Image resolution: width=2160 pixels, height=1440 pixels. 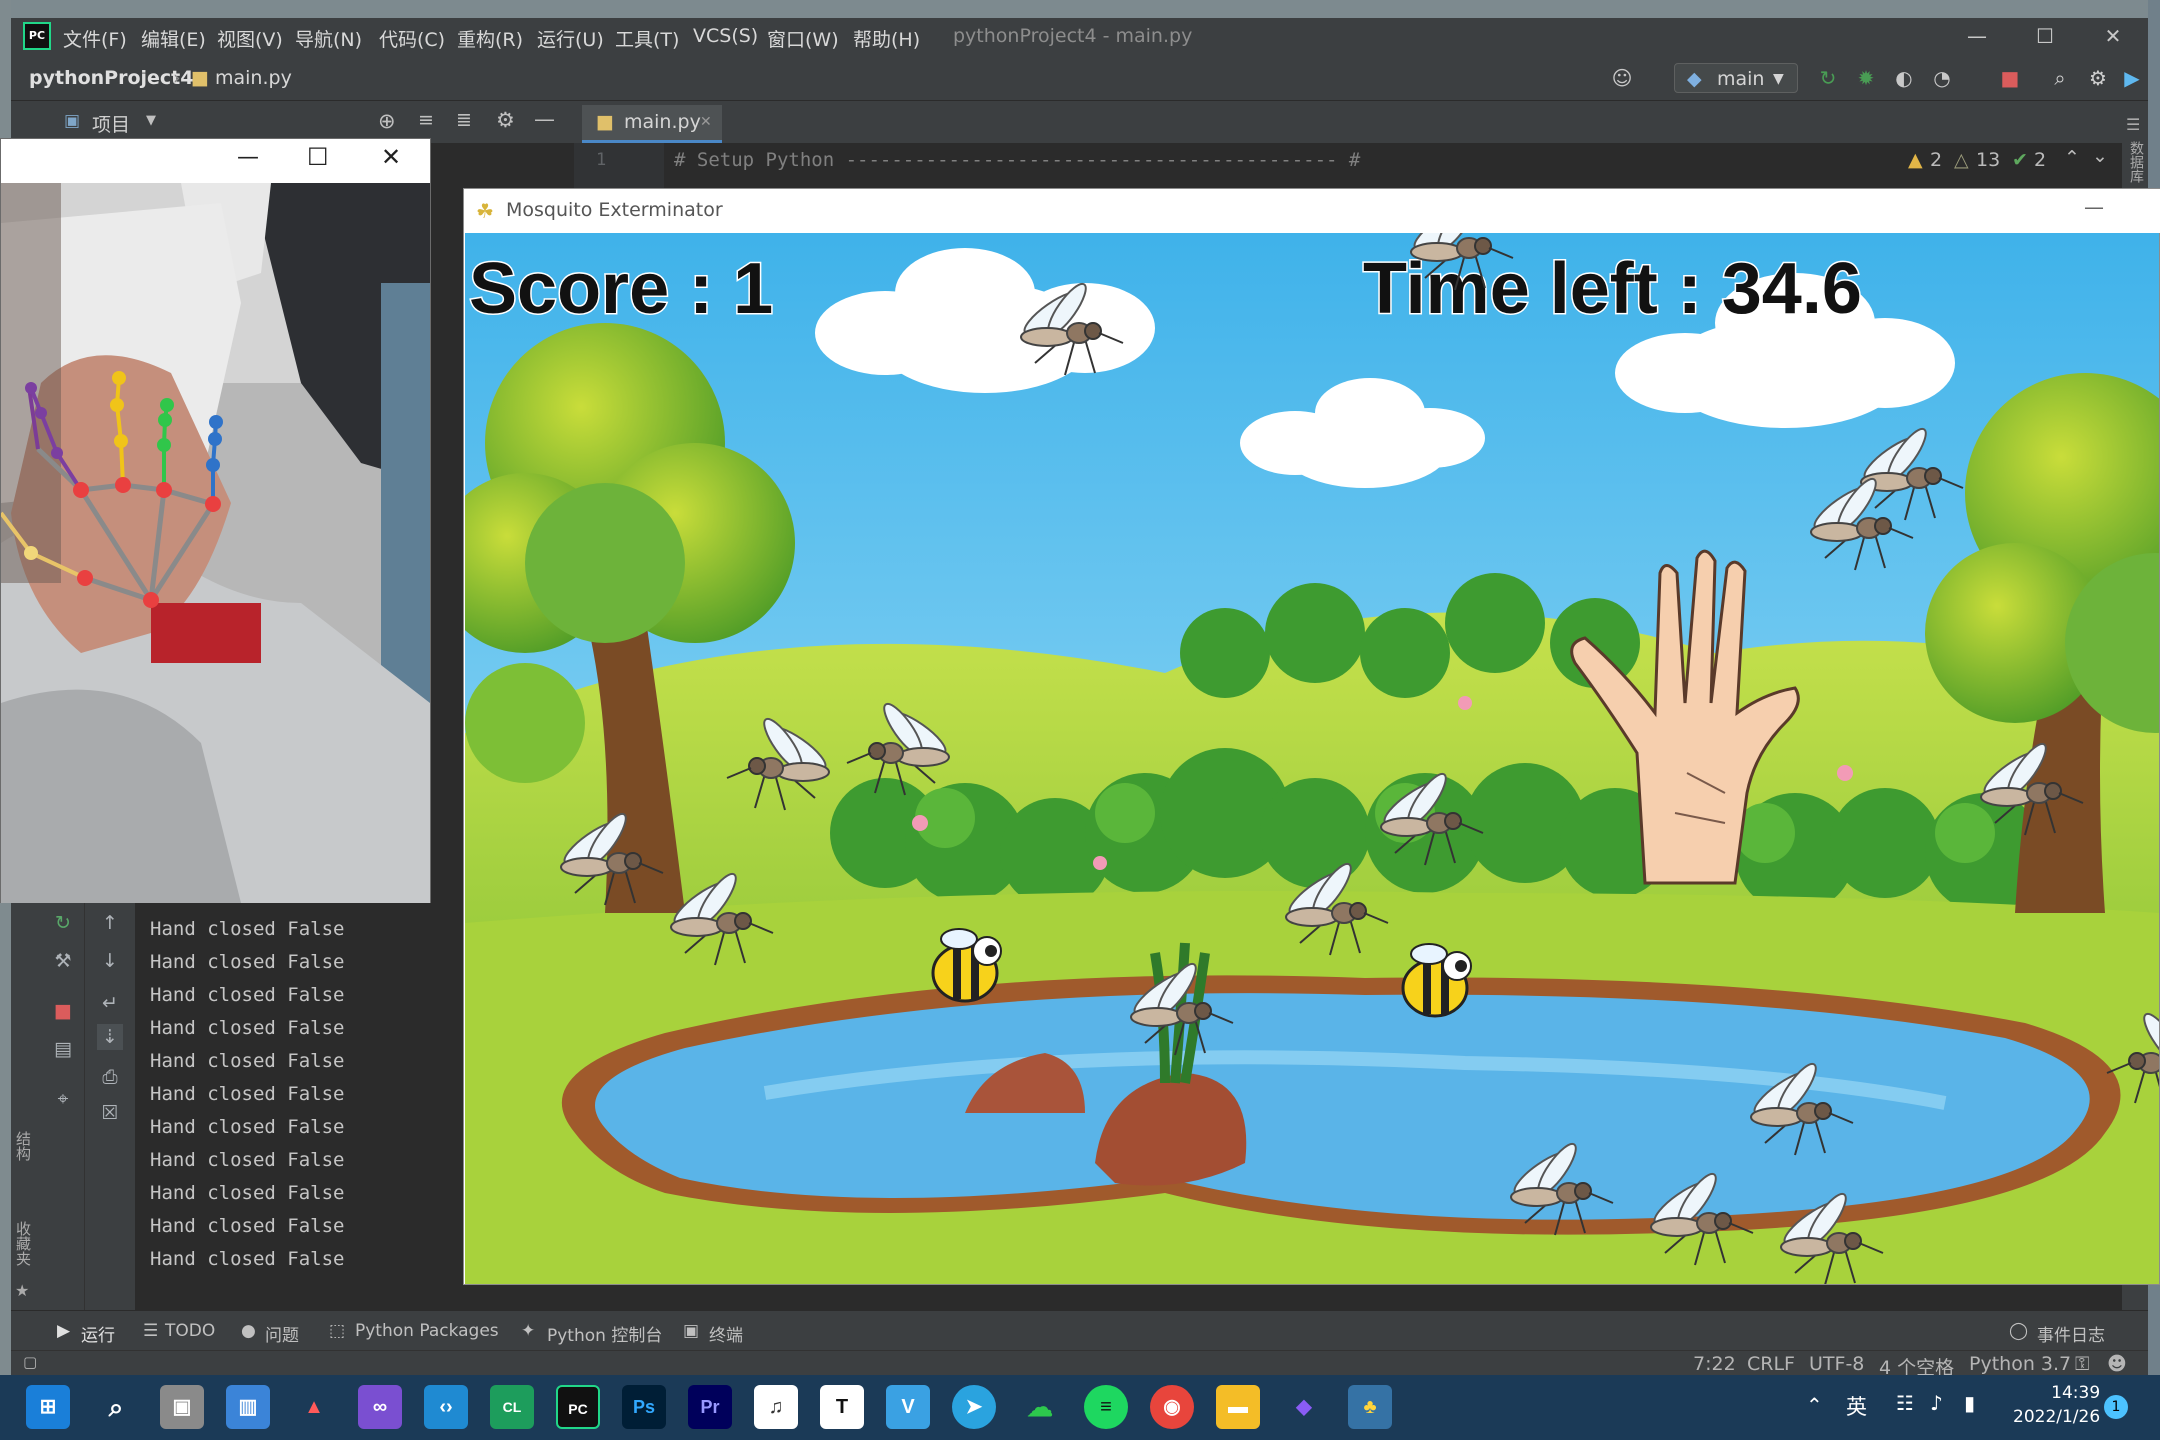 What do you see at coordinates (908, 1407) in the screenshot?
I see `vivaldi-icon: V` at bounding box center [908, 1407].